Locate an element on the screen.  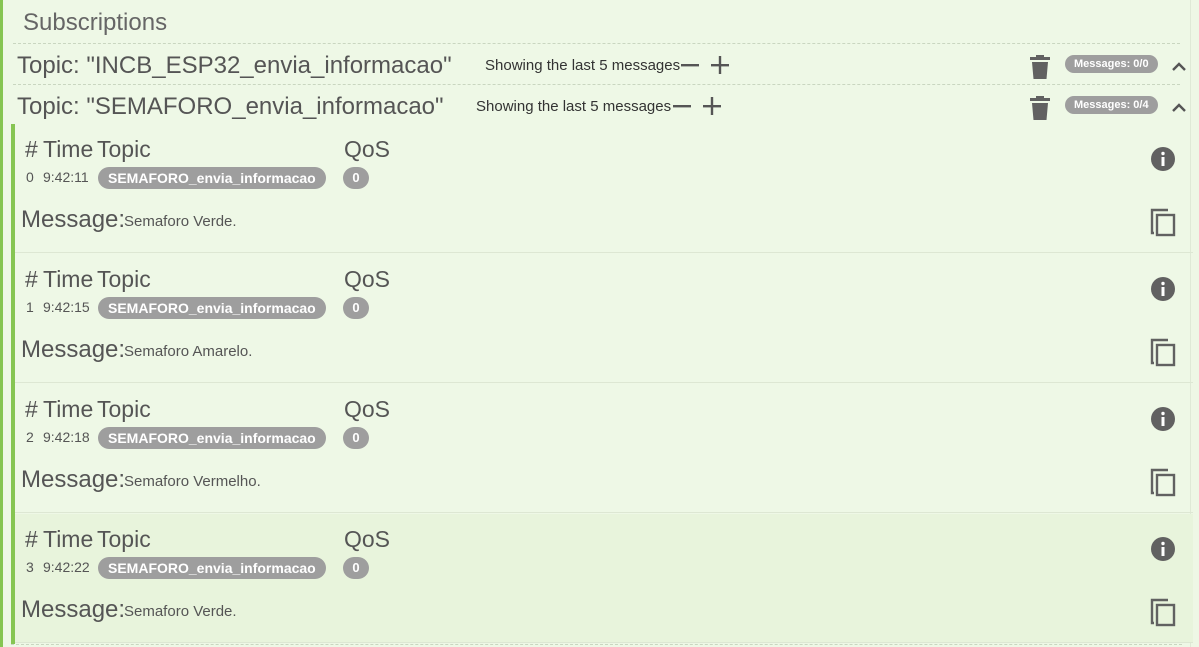
message-index: 0 is located at coordinates (30, 177).